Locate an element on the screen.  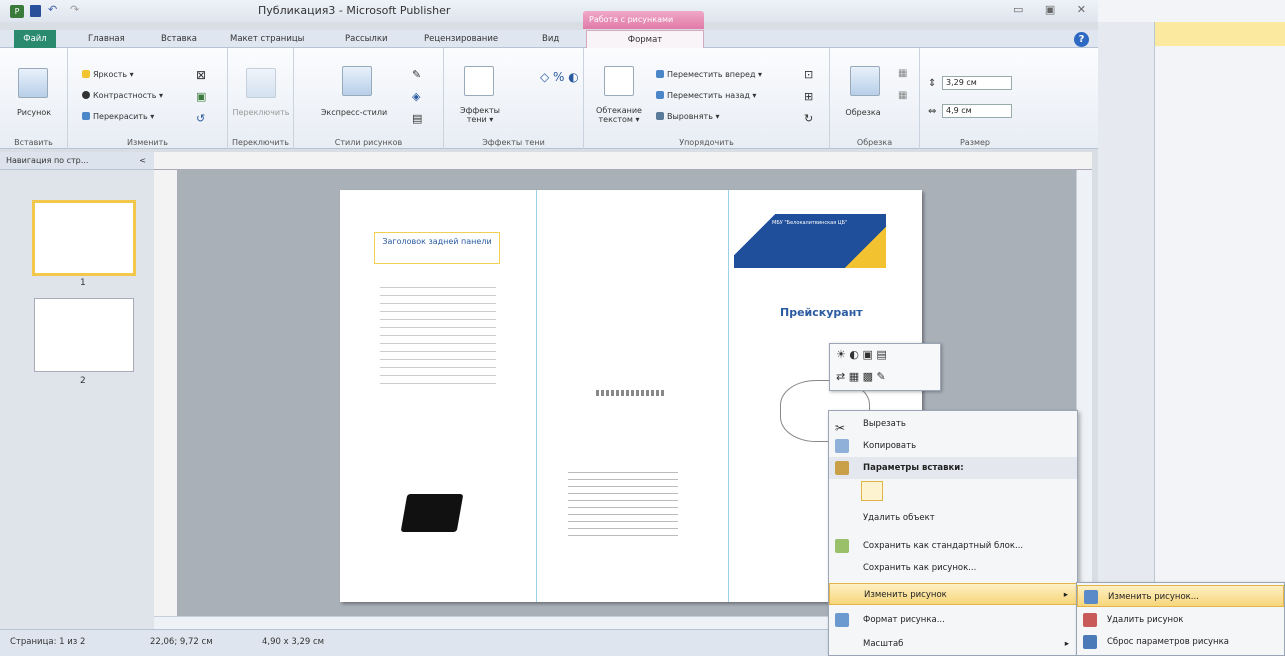
price-list-title: Прейскурант is located at coordinates (821, 312).